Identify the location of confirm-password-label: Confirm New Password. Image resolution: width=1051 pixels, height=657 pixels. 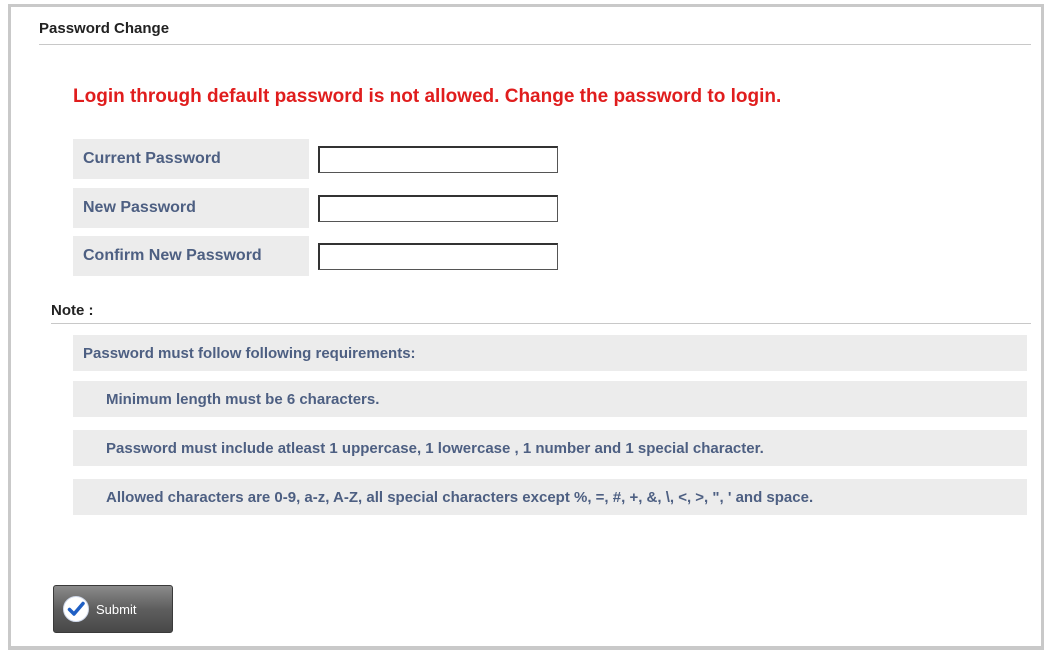
(191, 256).